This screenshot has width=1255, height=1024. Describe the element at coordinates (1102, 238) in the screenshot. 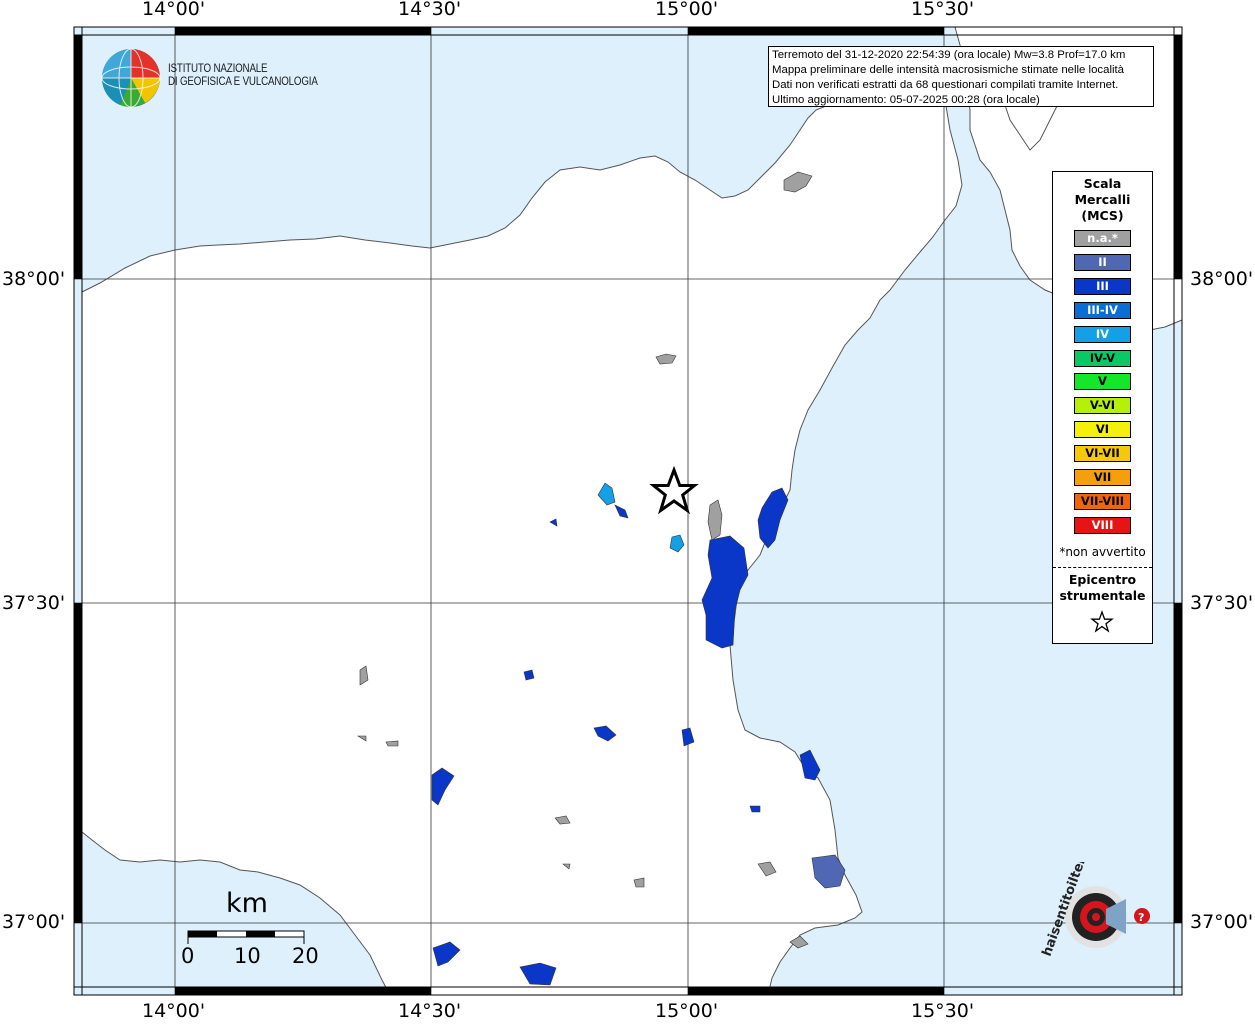

I see `legend-swatch-n-a: n.a.*` at that location.